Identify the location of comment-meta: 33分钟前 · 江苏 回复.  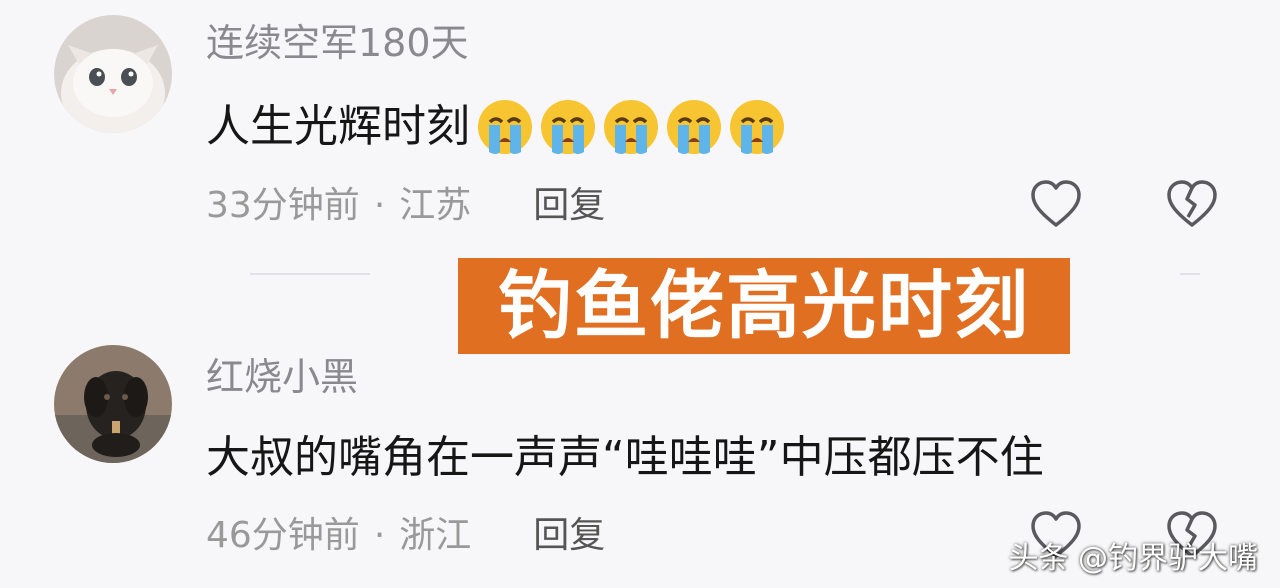
(405, 206).